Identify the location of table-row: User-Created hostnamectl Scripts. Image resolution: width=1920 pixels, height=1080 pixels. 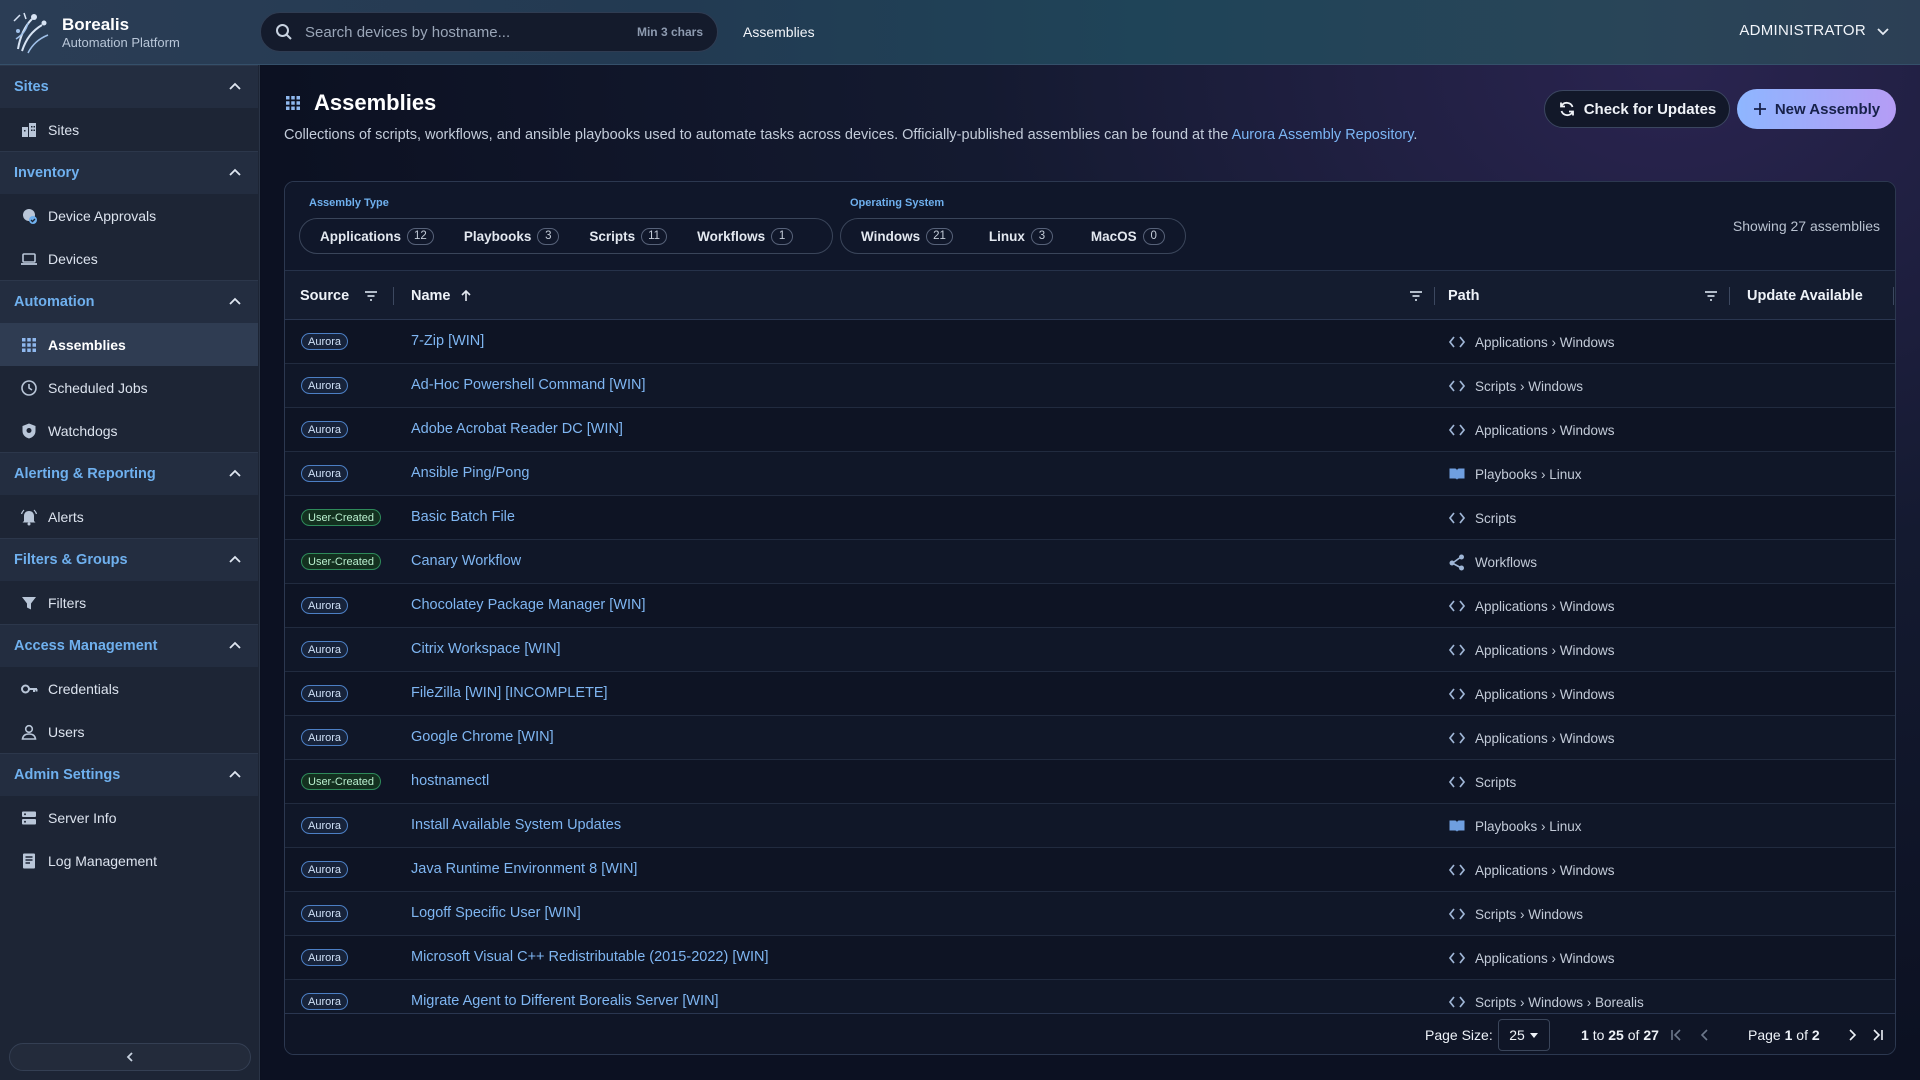
(1090, 782).